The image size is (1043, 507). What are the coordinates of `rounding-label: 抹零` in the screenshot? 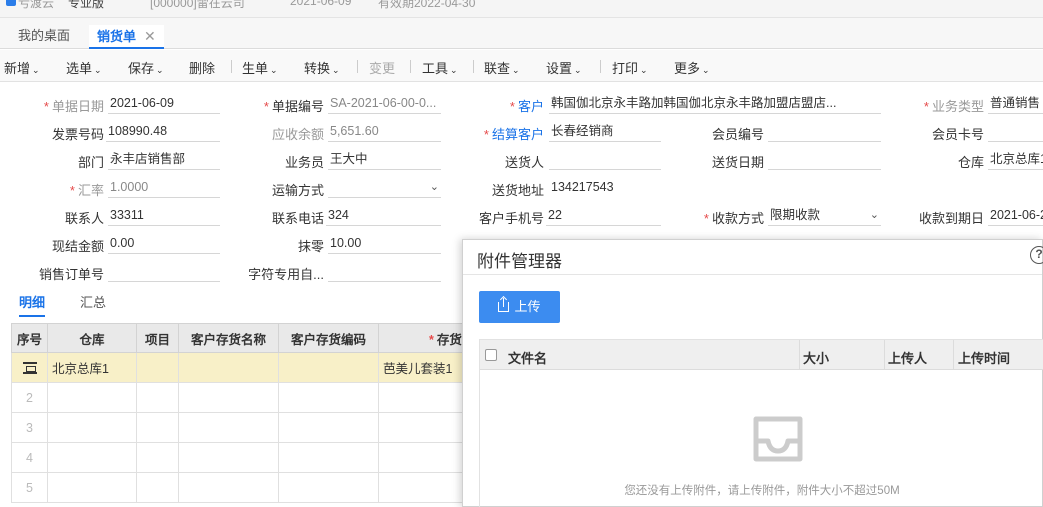 It's located at (310, 246).